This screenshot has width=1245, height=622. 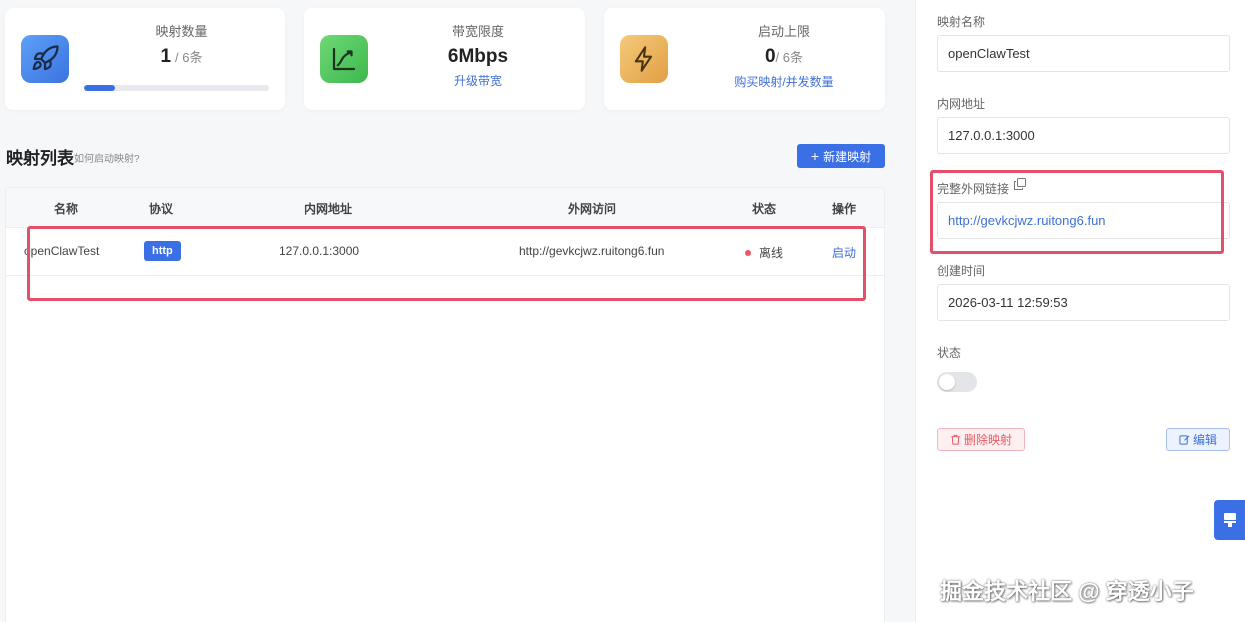 What do you see at coordinates (66, 209) in the screenshot?
I see `column-header-name: 名称` at bounding box center [66, 209].